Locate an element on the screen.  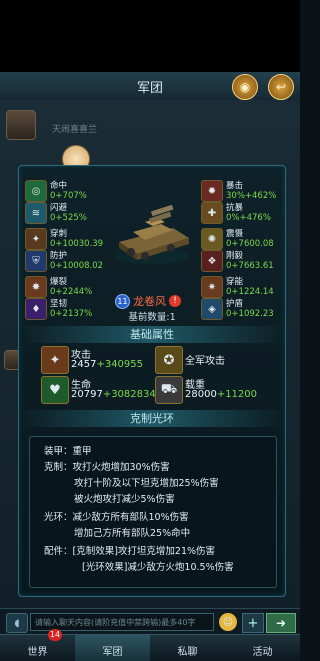
page-title: 军团 is located at coordinates (149, 88).